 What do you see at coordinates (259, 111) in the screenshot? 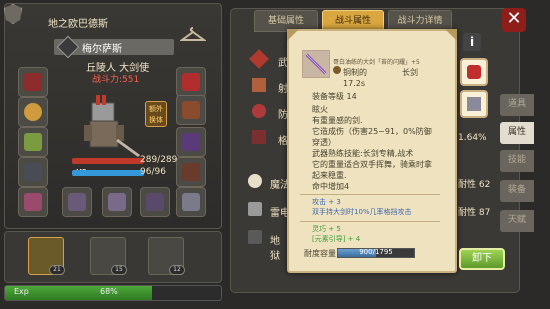
I see `defense-icon` at bounding box center [259, 111].